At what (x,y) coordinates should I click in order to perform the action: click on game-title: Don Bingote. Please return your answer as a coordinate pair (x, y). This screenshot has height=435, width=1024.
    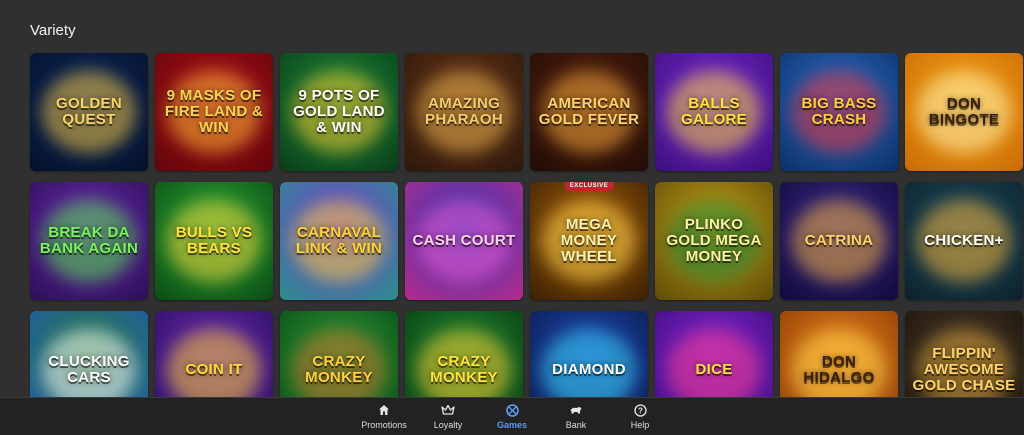
    Looking at the image, I should click on (964, 111).